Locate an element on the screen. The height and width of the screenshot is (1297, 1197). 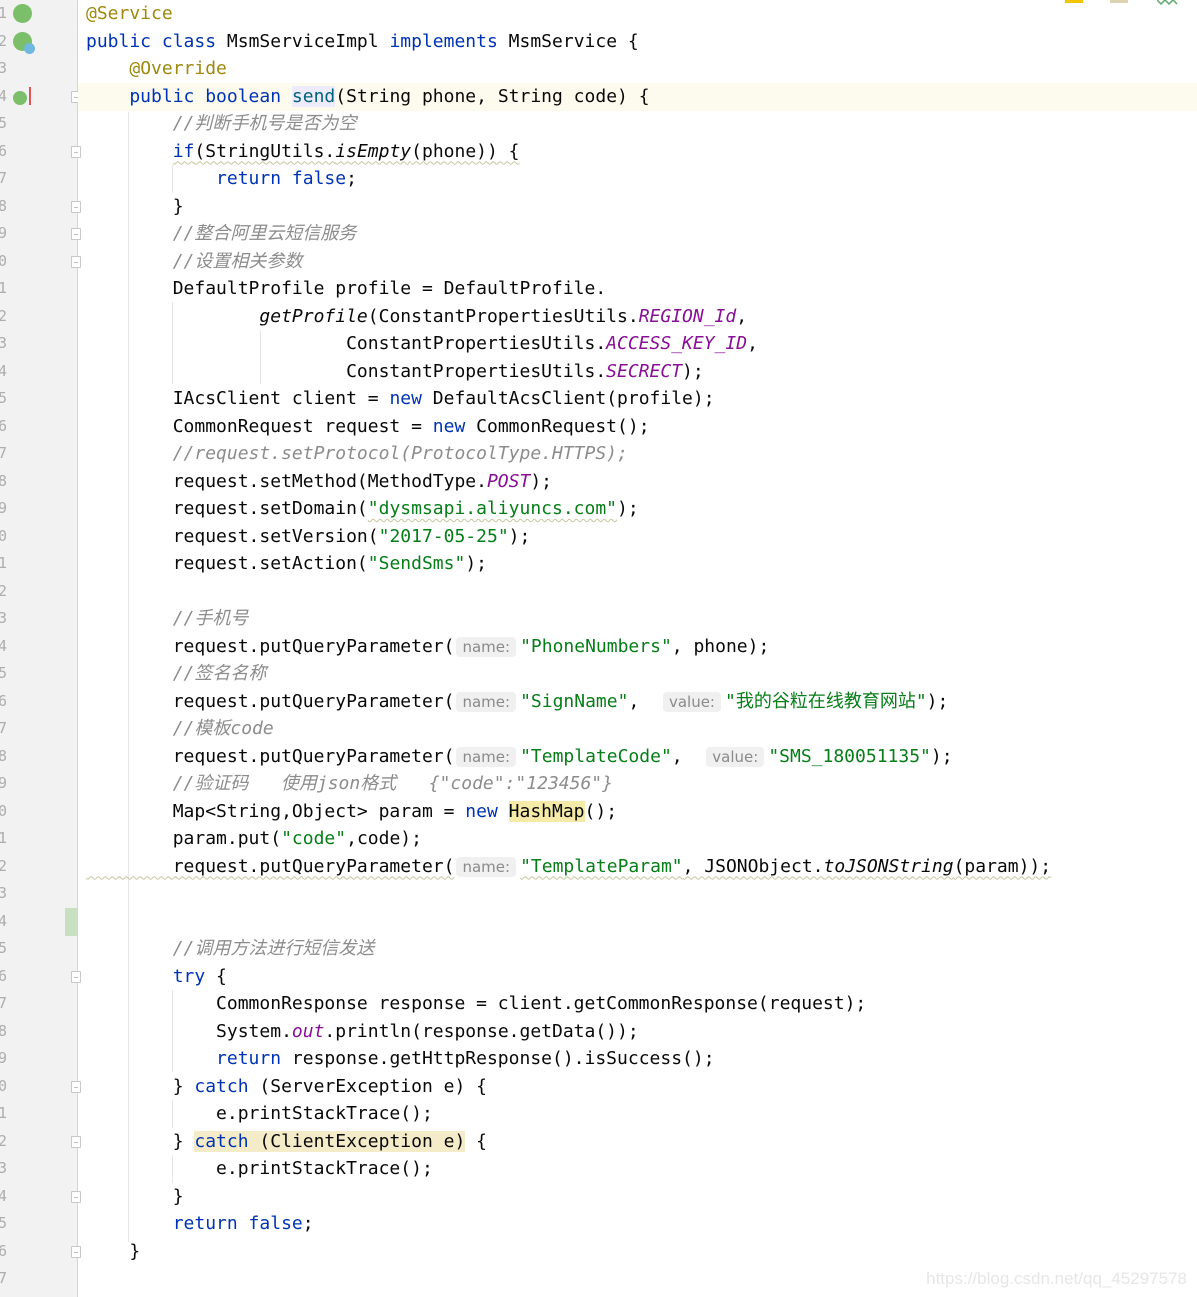
code-line: @Service is located at coordinates (568, 14).